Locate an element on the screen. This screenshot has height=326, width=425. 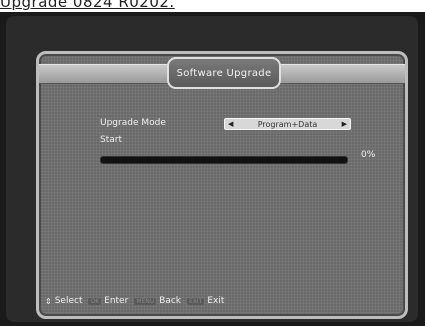
menu-key-badge: MENU is located at coordinates (145, 301).